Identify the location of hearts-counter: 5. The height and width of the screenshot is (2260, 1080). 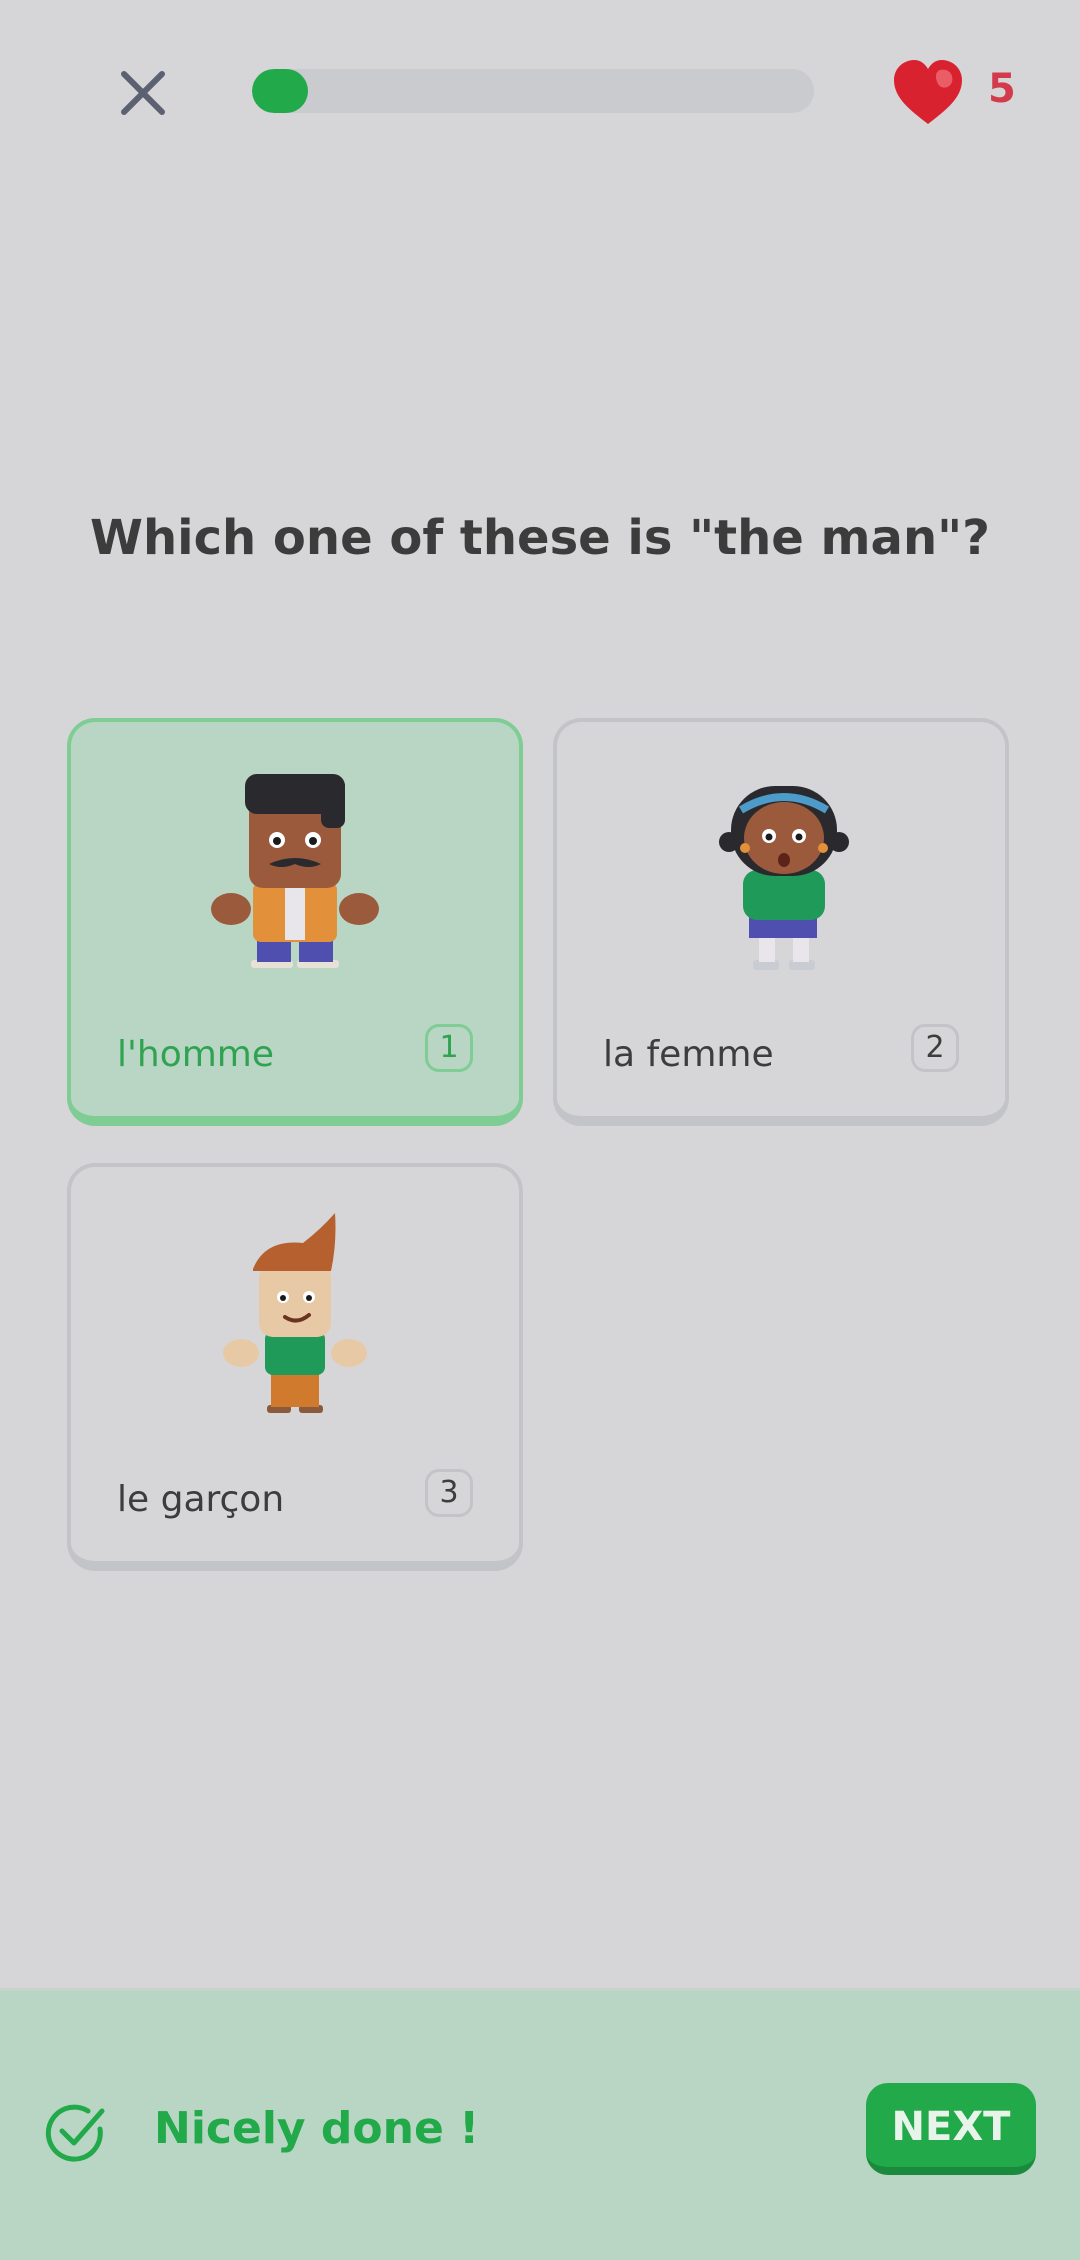
(972, 95).